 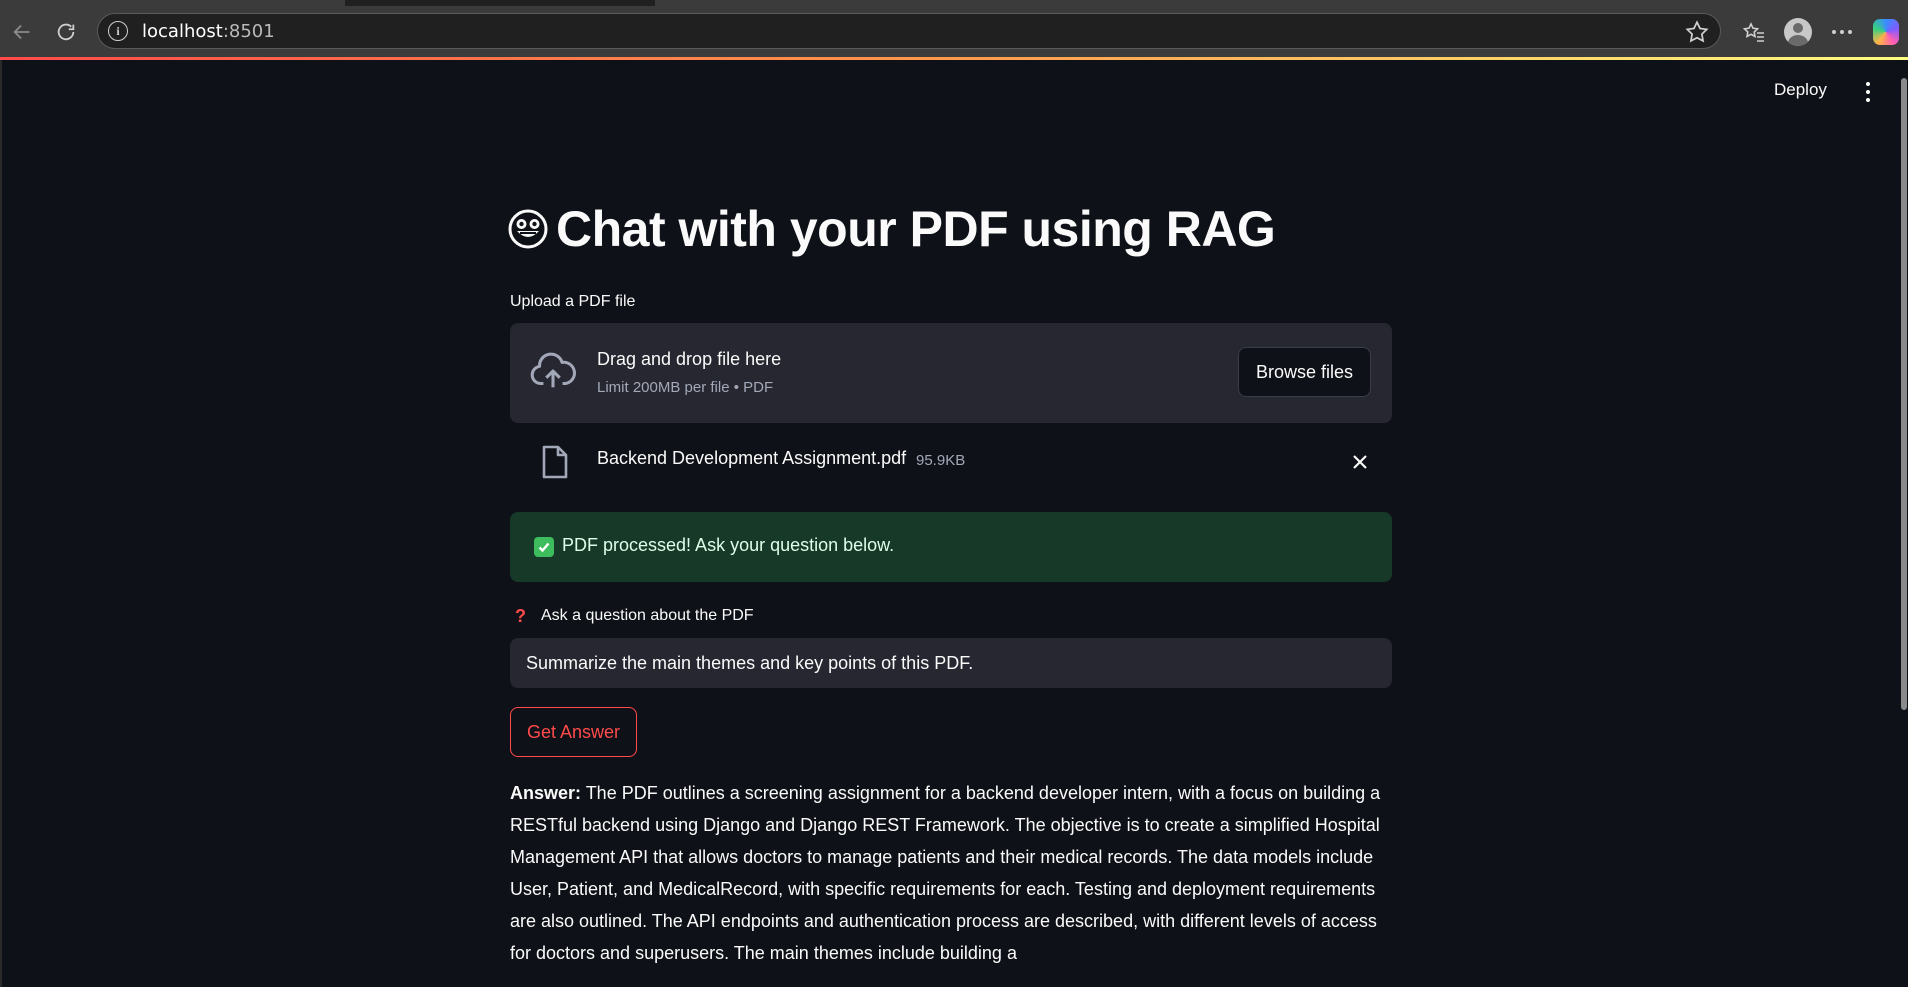 I want to click on question-mark-icon: ?, so click(x=520, y=616).